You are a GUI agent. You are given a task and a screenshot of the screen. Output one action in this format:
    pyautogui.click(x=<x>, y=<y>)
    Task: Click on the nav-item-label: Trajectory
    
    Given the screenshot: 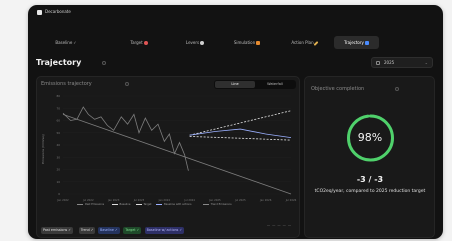 What is the action you would take?
    pyautogui.click(x=354, y=42)
    